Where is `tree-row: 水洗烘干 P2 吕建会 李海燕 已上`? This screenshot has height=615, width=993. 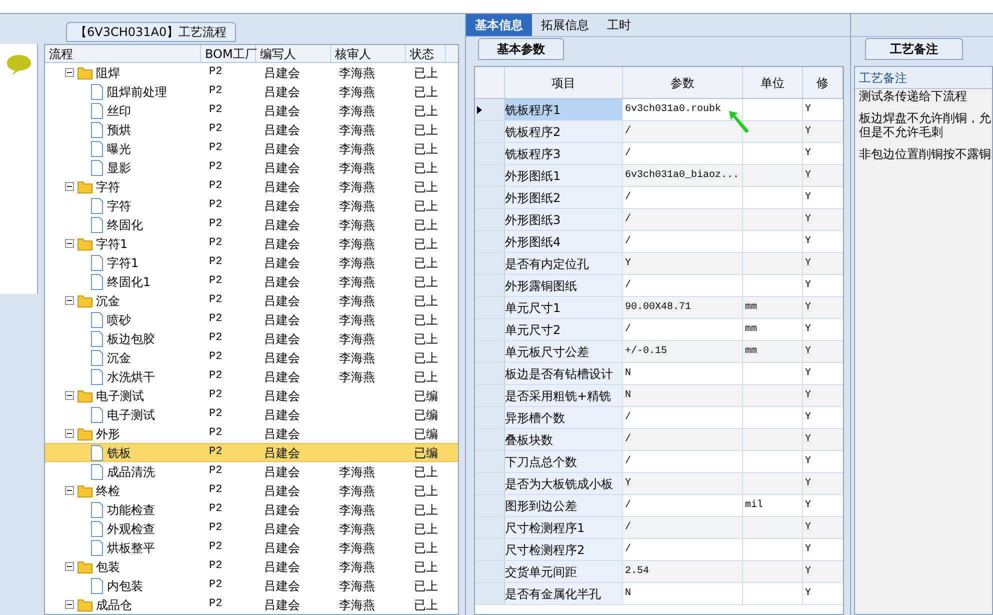
tree-row: 水洗烘干 P2 吕建会 李海燕 已上 is located at coordinates (251, 376).